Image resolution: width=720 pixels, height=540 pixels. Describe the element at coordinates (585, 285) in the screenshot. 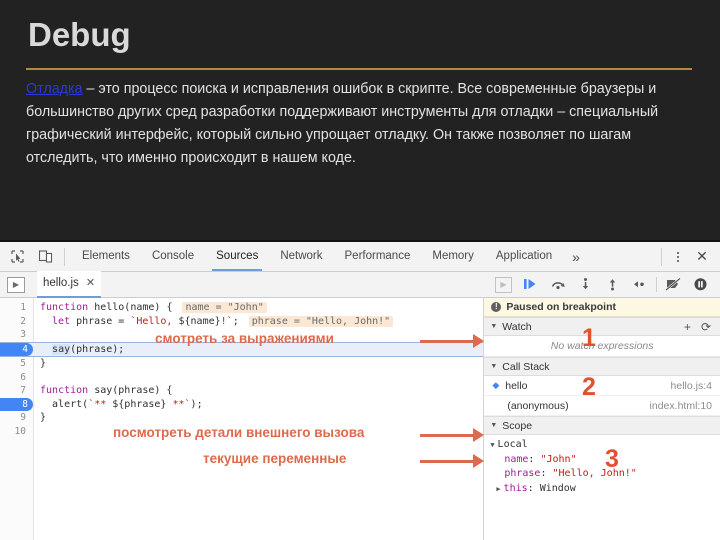

I see `step-into-next-function-call-icon` at that location.